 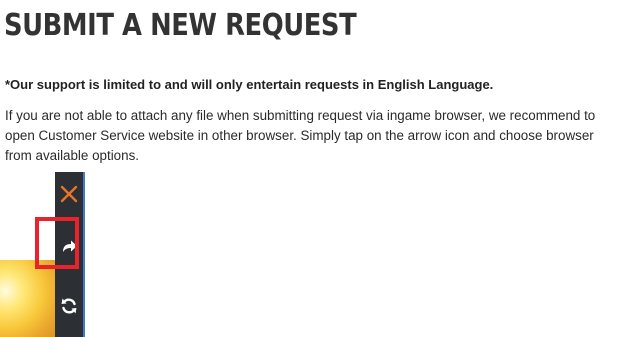 What do you see at coordinates (180, 25) in the screenshot?
I see `page-title: SUBMIT A NEW REQUEST` at bounding box center [180, 25].